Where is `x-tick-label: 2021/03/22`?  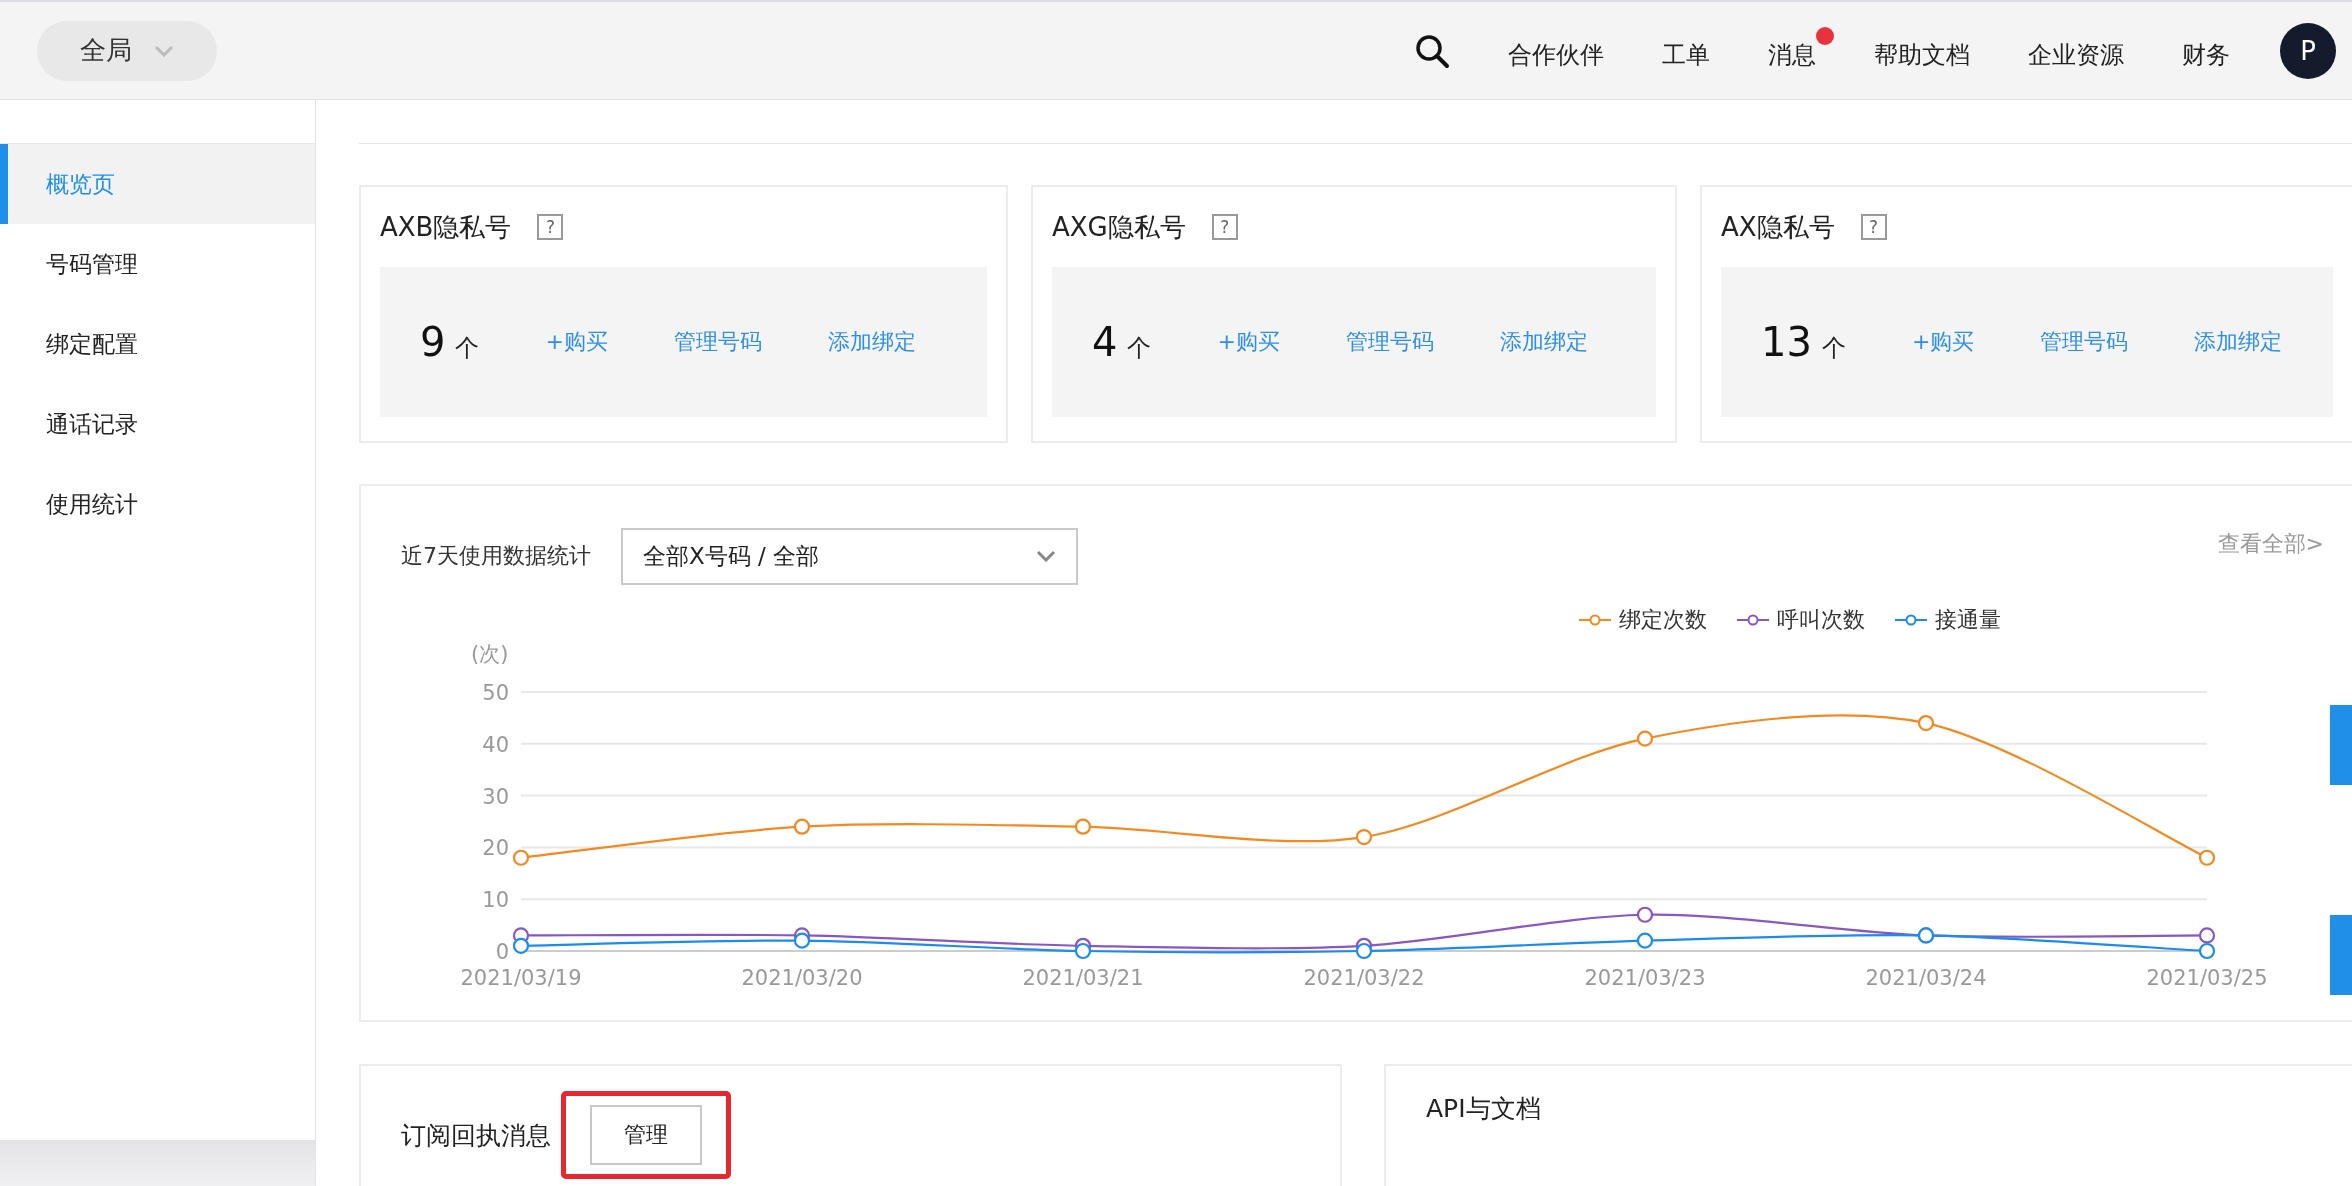 x-tick-label: 2021/03/22 is located at coordinates (1364, 978).